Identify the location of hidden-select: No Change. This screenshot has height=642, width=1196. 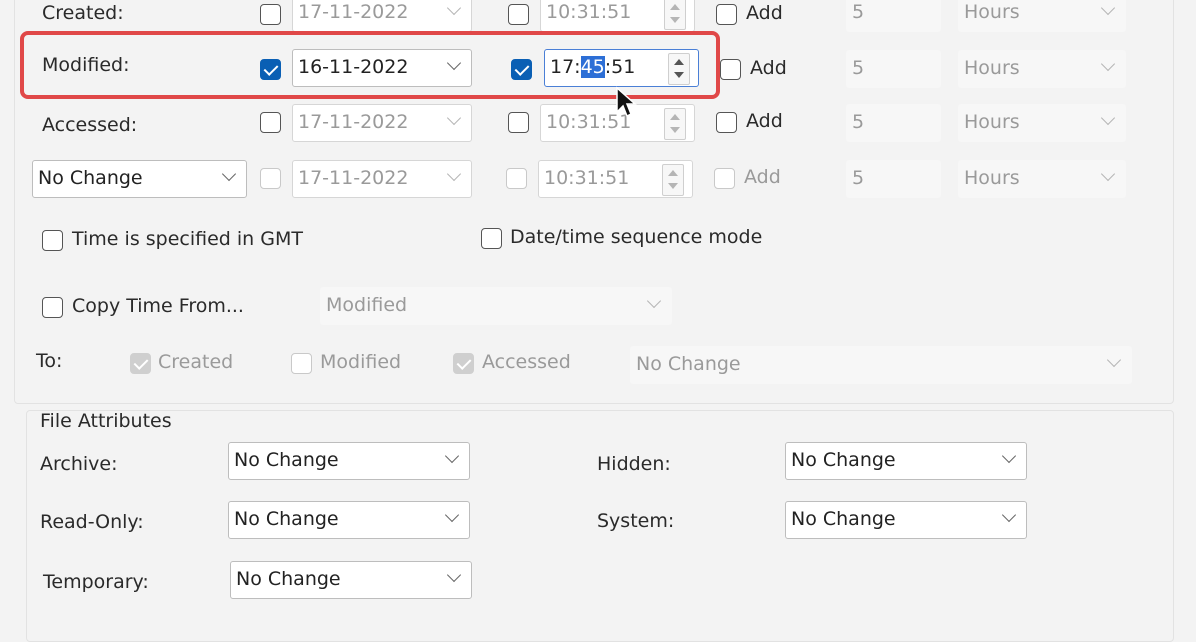
(906, 461).